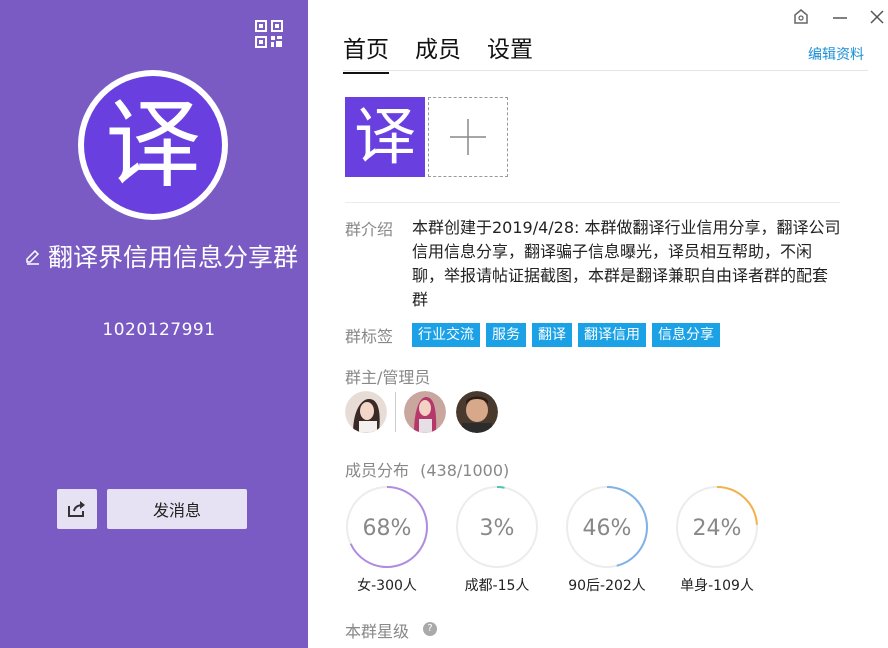  I want to click on ring-percent: 46%, so click(607, 528).